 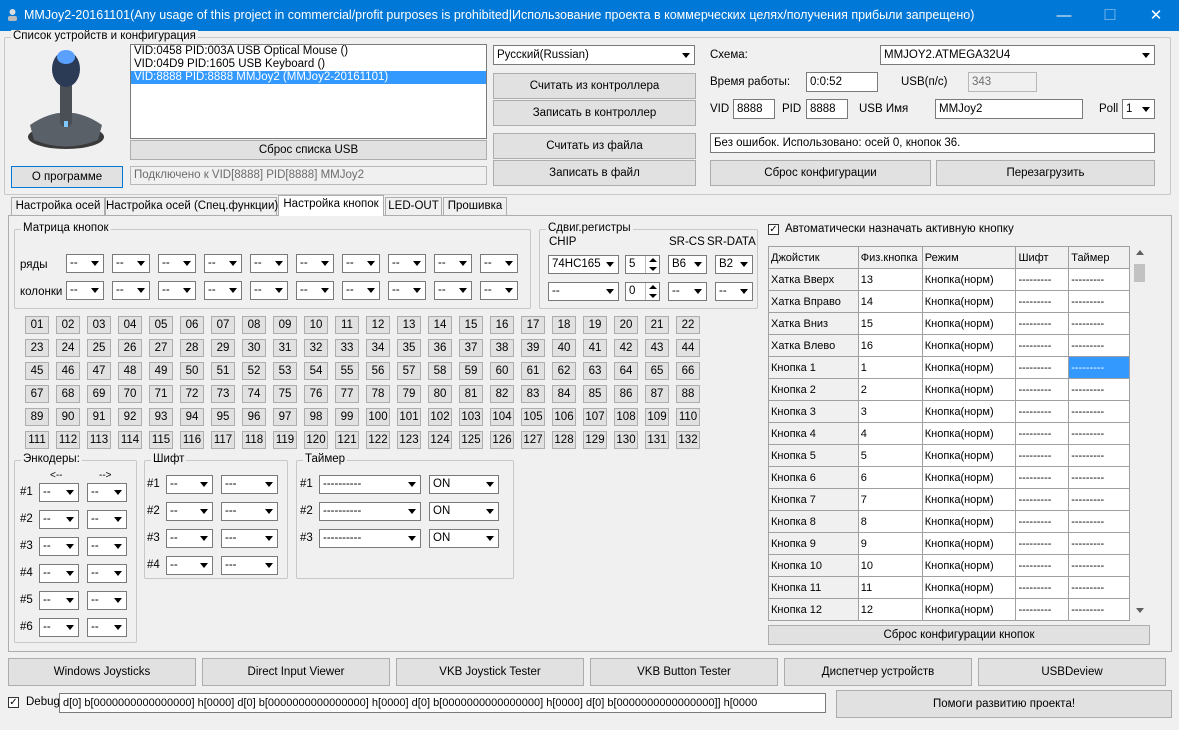 What do you see at coordinates (254, 371) in the screenshot?
I see `button-number-52: 52` at bounding box center [254, 371].